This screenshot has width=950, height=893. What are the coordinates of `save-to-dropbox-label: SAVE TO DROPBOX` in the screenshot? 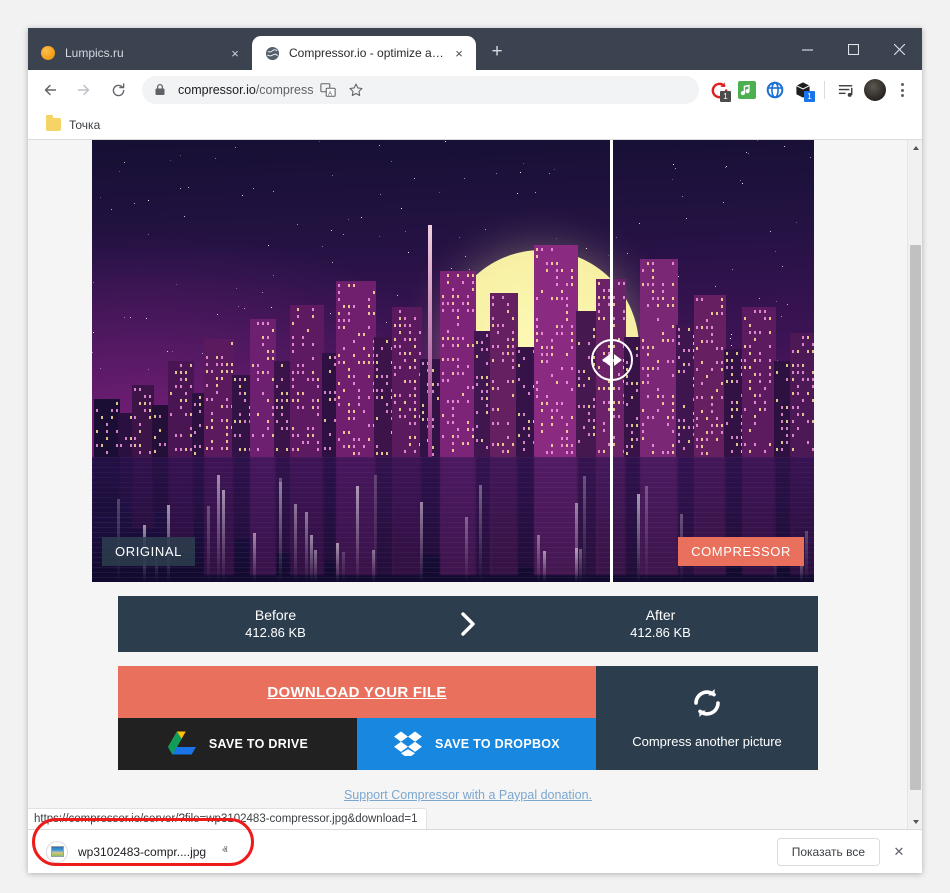 It's located at (497, 744).